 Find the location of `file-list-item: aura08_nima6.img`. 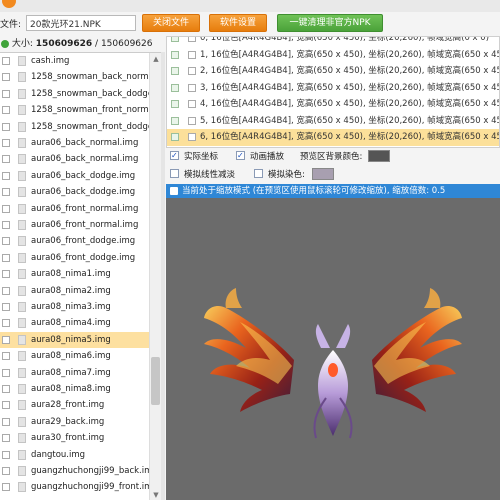

file-list-item: aura08_nima6.img is located at coordinates (75, 356).